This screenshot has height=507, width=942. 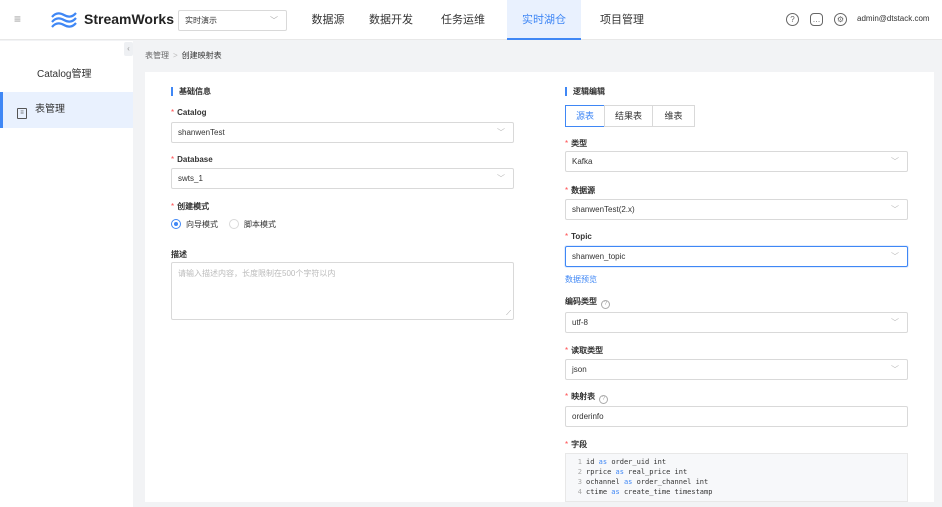 I want to click on type-label: * 类型, so click(x=576, y=143).